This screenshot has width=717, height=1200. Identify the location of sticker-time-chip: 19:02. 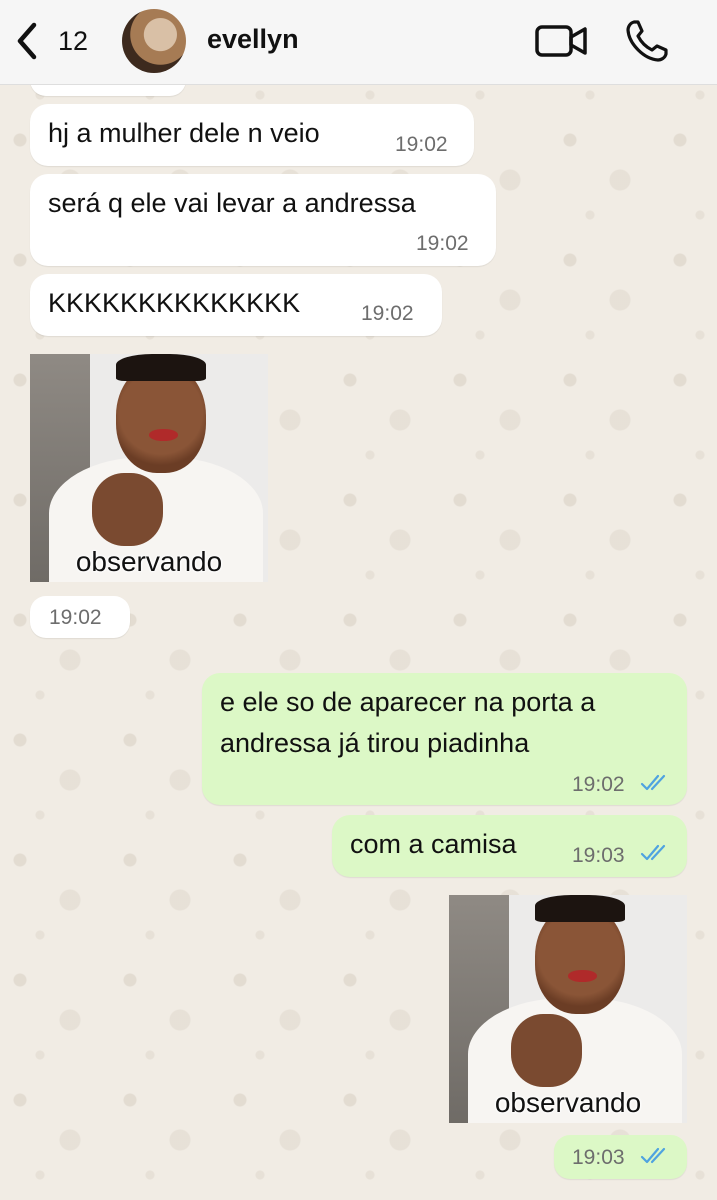
(80, 617).